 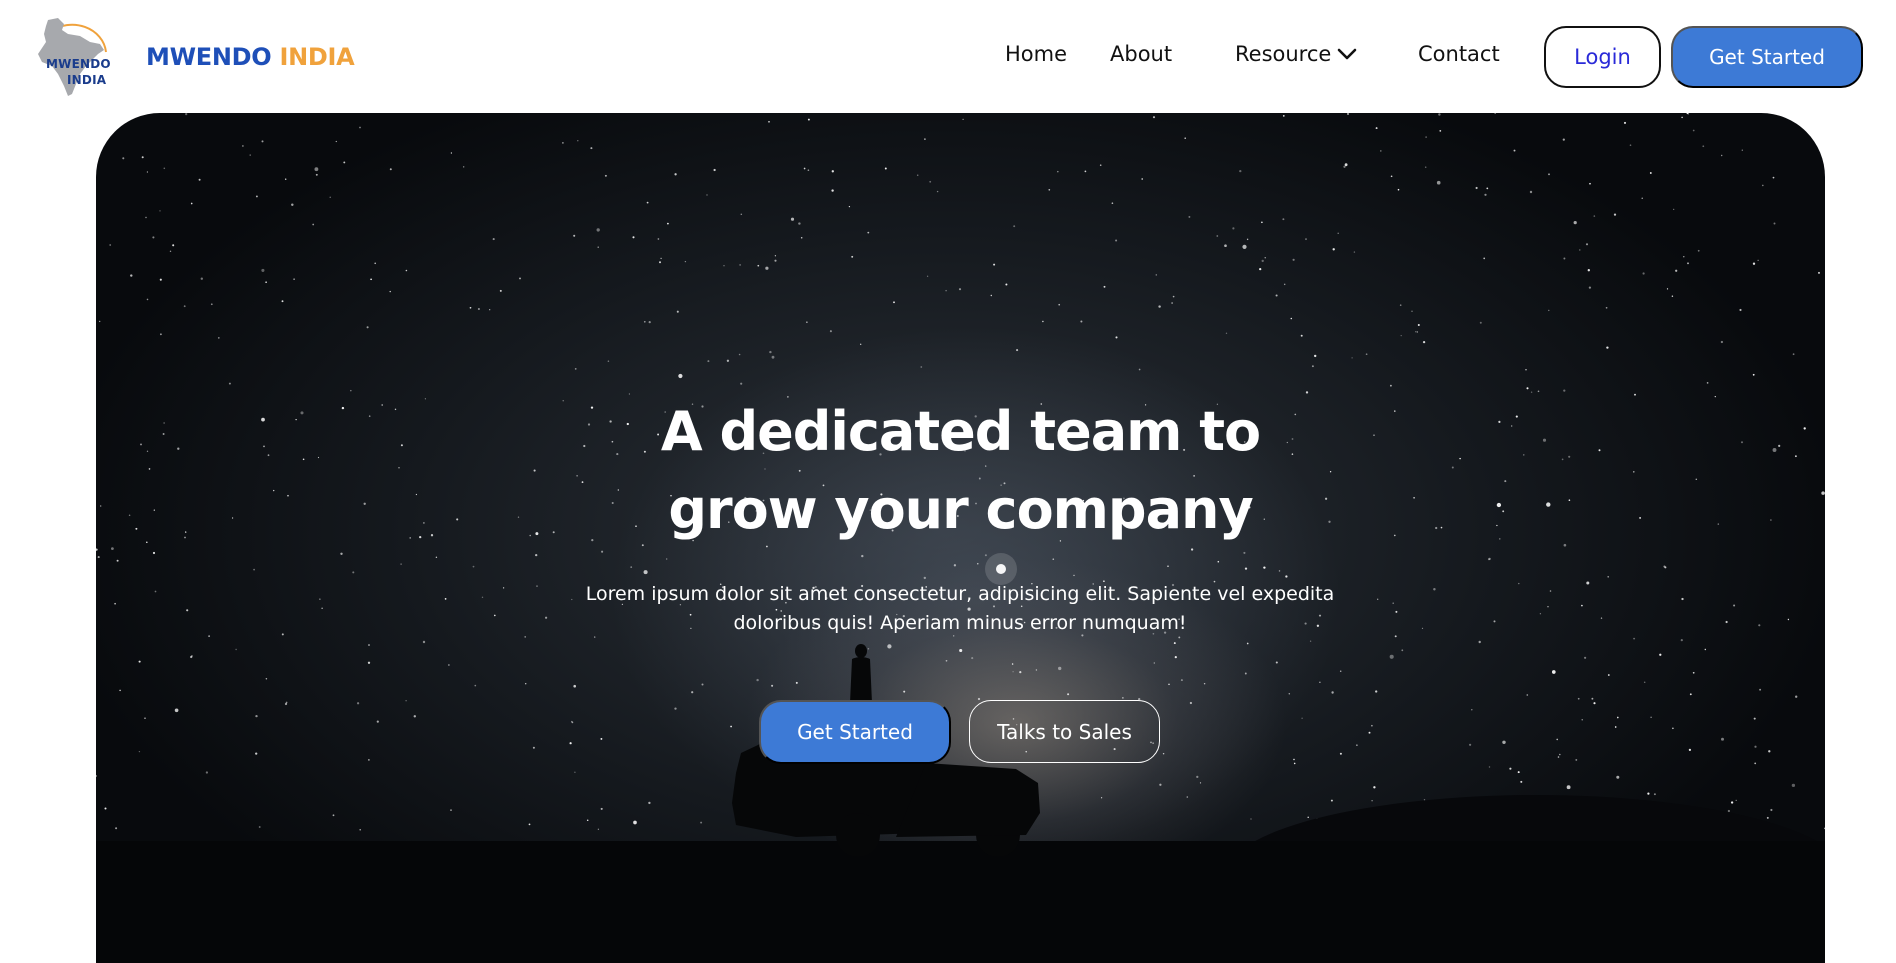 I want to click on hero-get-started-button: Get Started, so click(x=855, y=732).